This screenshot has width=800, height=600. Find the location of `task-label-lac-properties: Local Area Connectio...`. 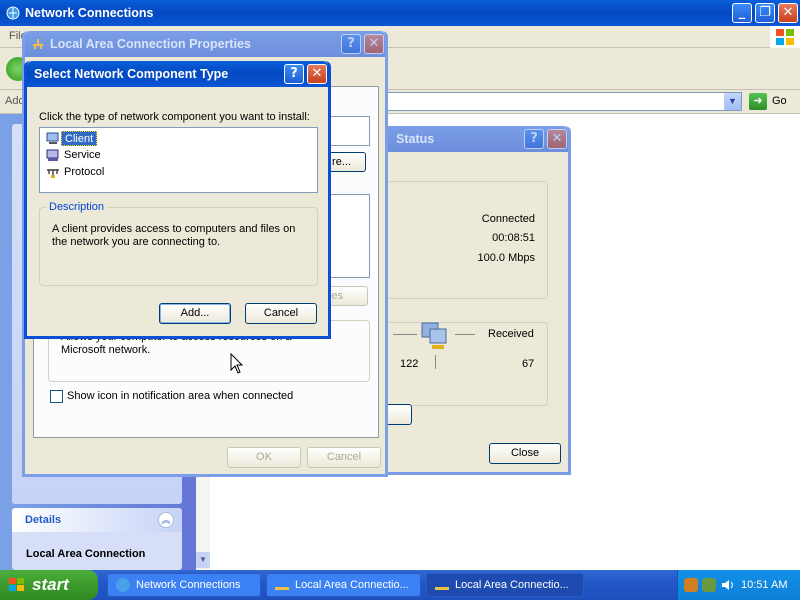

task-label-lac-properties: Local Area Connectio... is located at coordinates (352, 585).